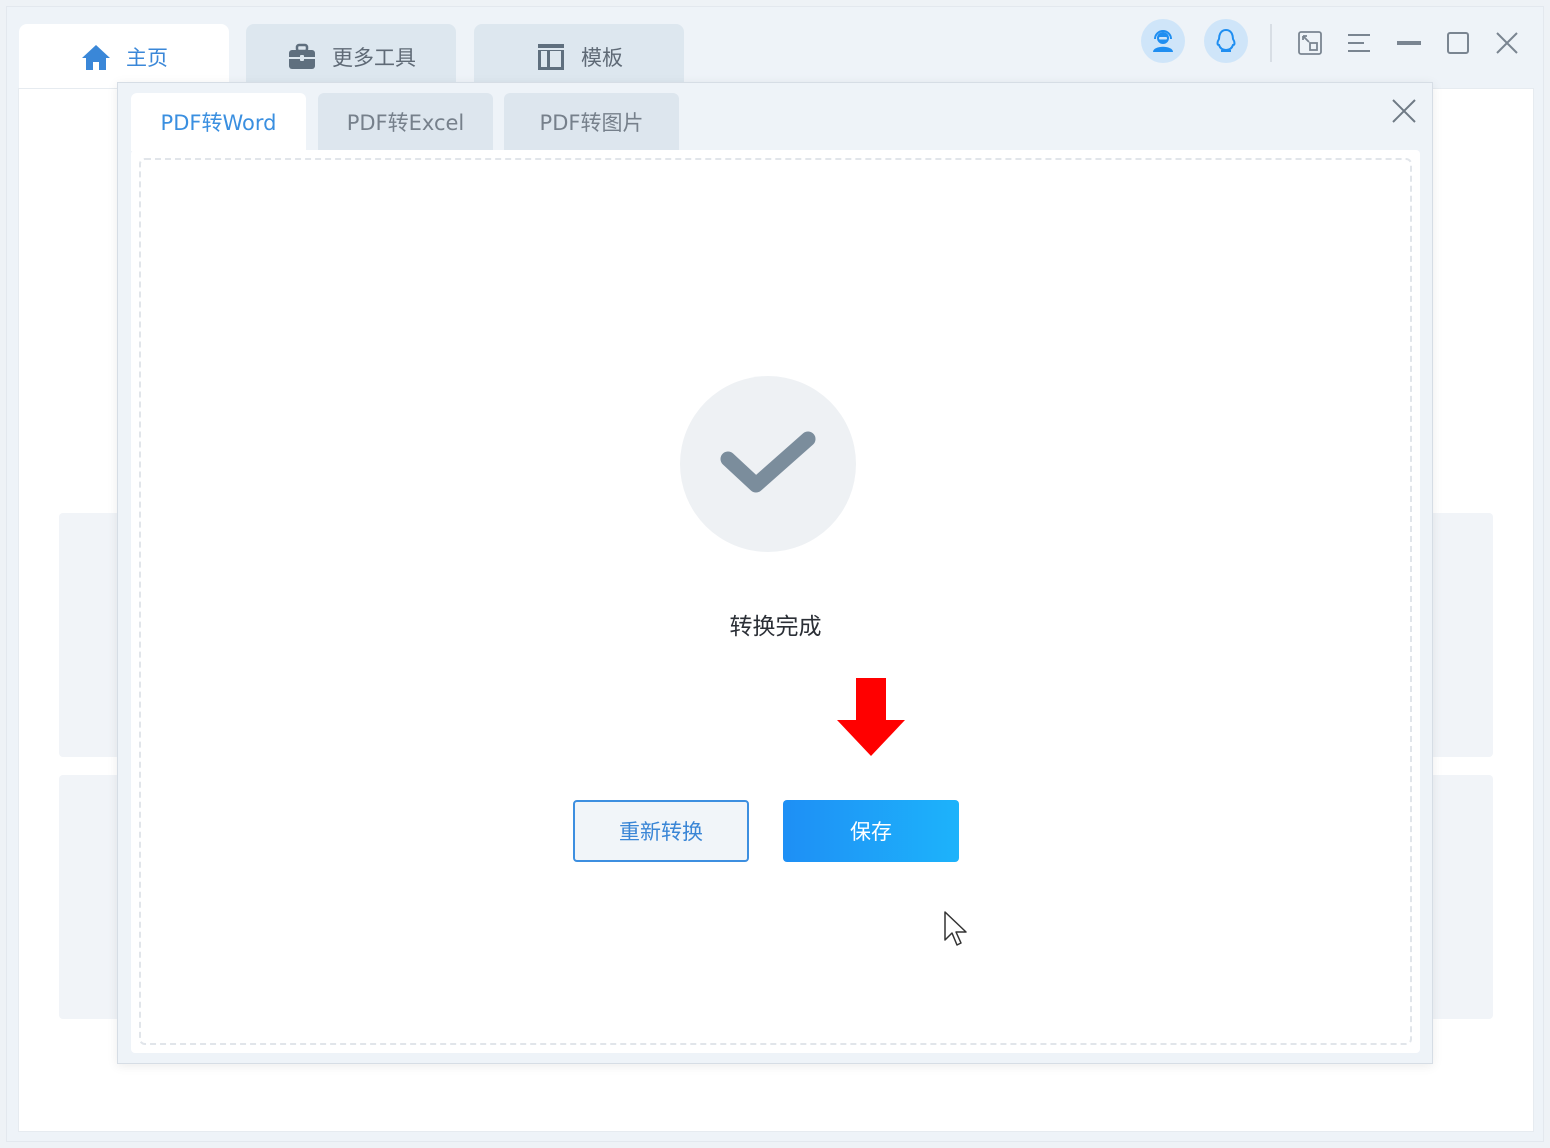  I want to click on save-button: 保存, so click(871, 831).